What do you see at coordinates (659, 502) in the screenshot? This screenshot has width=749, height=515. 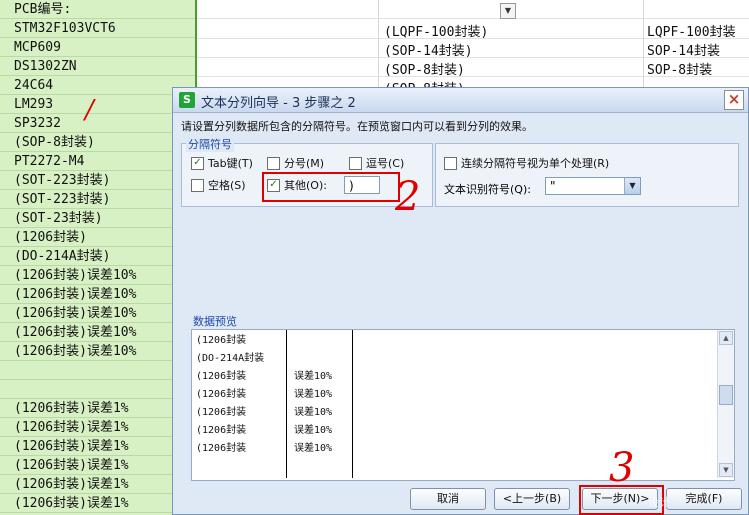 I see `watermark-text: 设计` at bounding box center [659, 502].